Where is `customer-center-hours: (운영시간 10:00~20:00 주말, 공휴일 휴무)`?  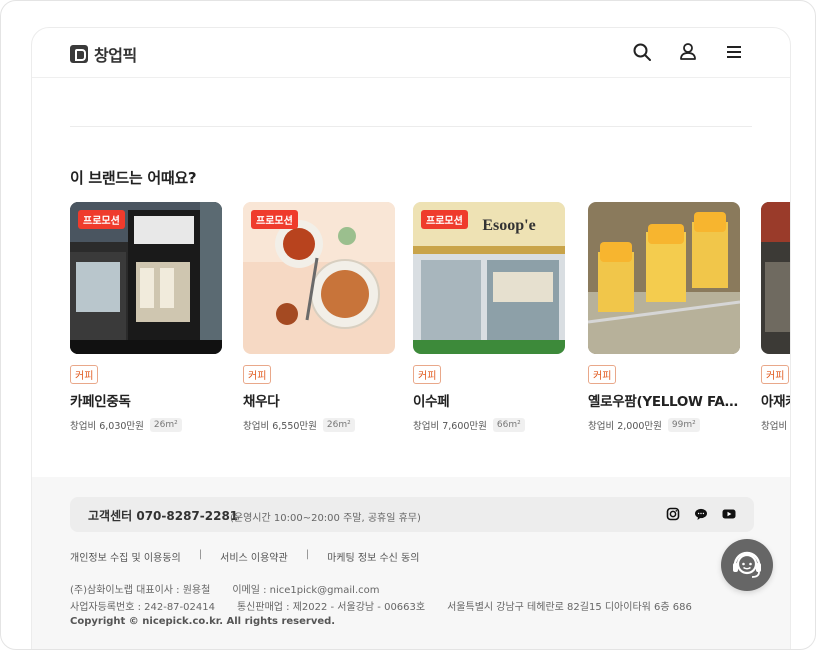
customer-center-hours: (운영시간 10:00~20:00 주말, 공휴일 휴무) is located at coordinates (325, 518).